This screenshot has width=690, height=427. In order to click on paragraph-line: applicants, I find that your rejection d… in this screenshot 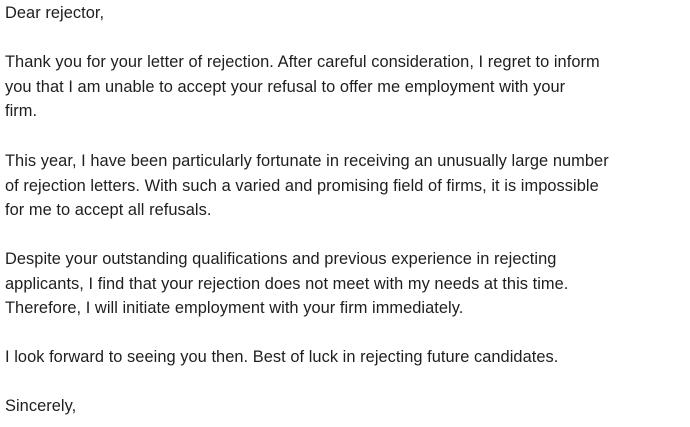, I will do `click(287, 283)`.